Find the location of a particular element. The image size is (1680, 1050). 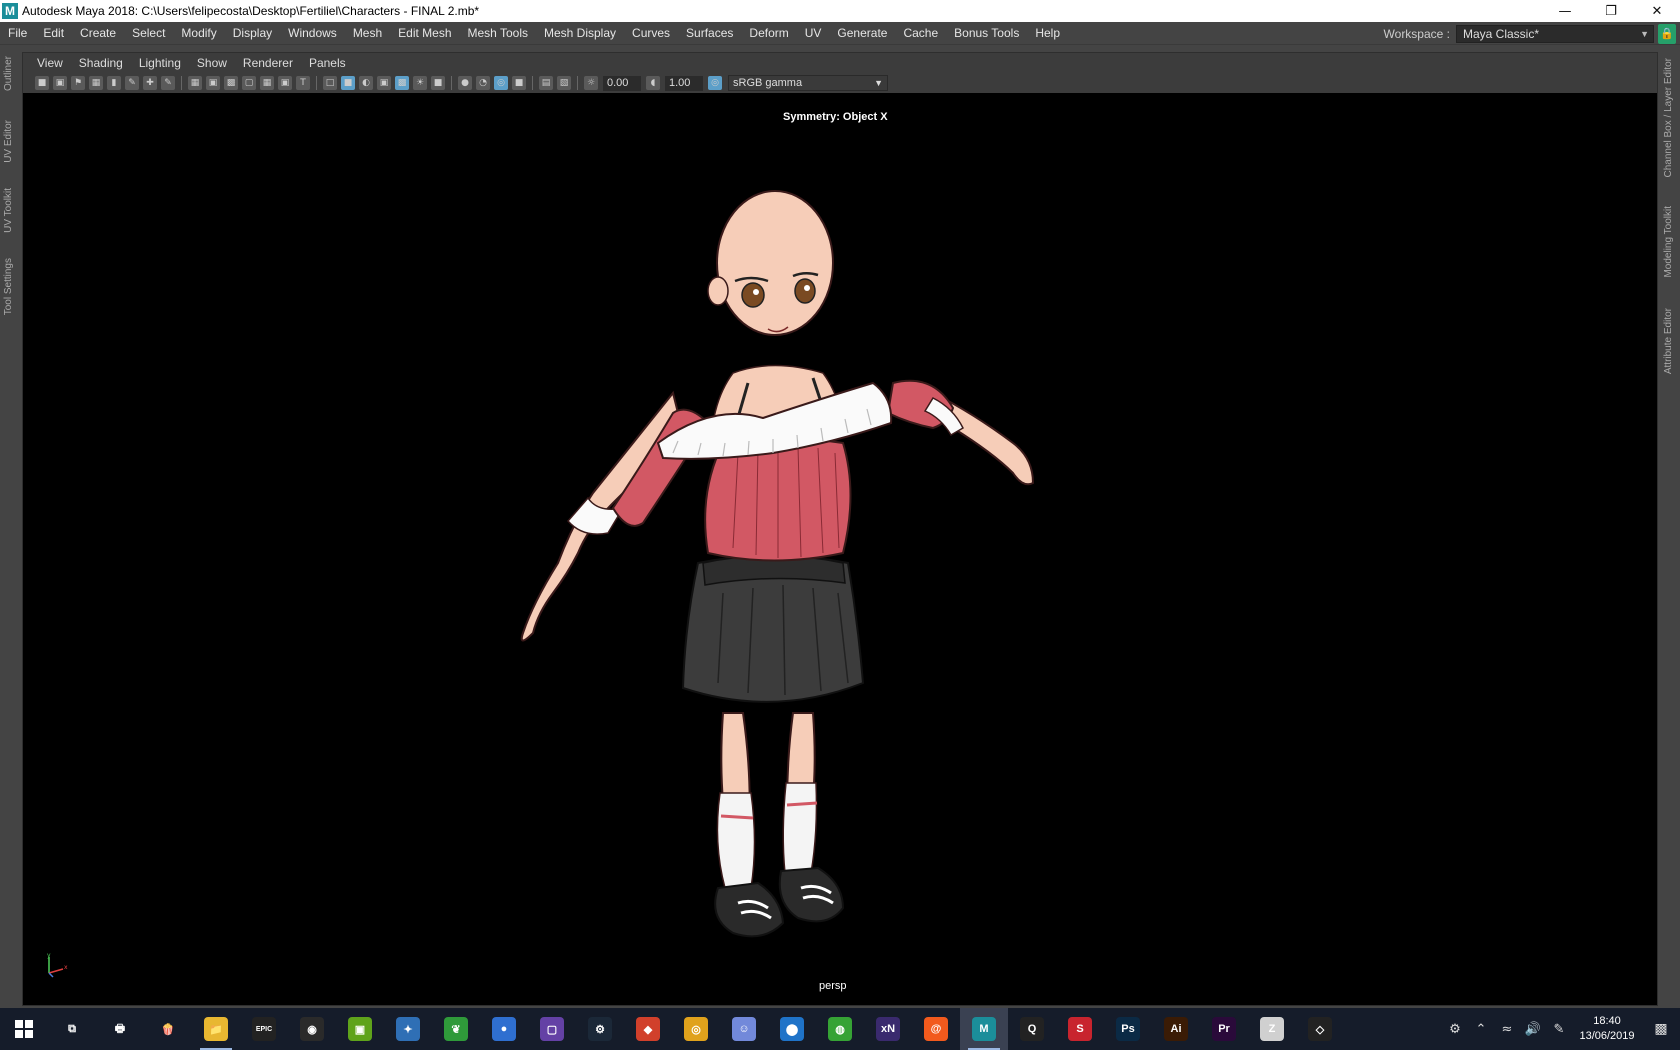

grease-pencil-icon: ✎ is located at coordinates (132, 83).